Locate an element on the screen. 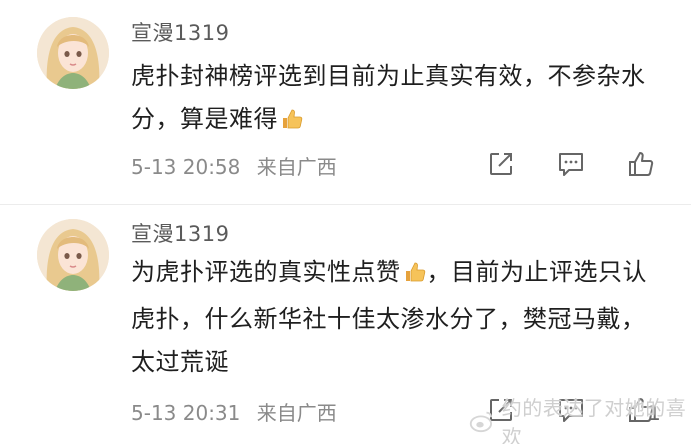 The image size is (691, 444). reply-button is located at coordinates (571, 164).